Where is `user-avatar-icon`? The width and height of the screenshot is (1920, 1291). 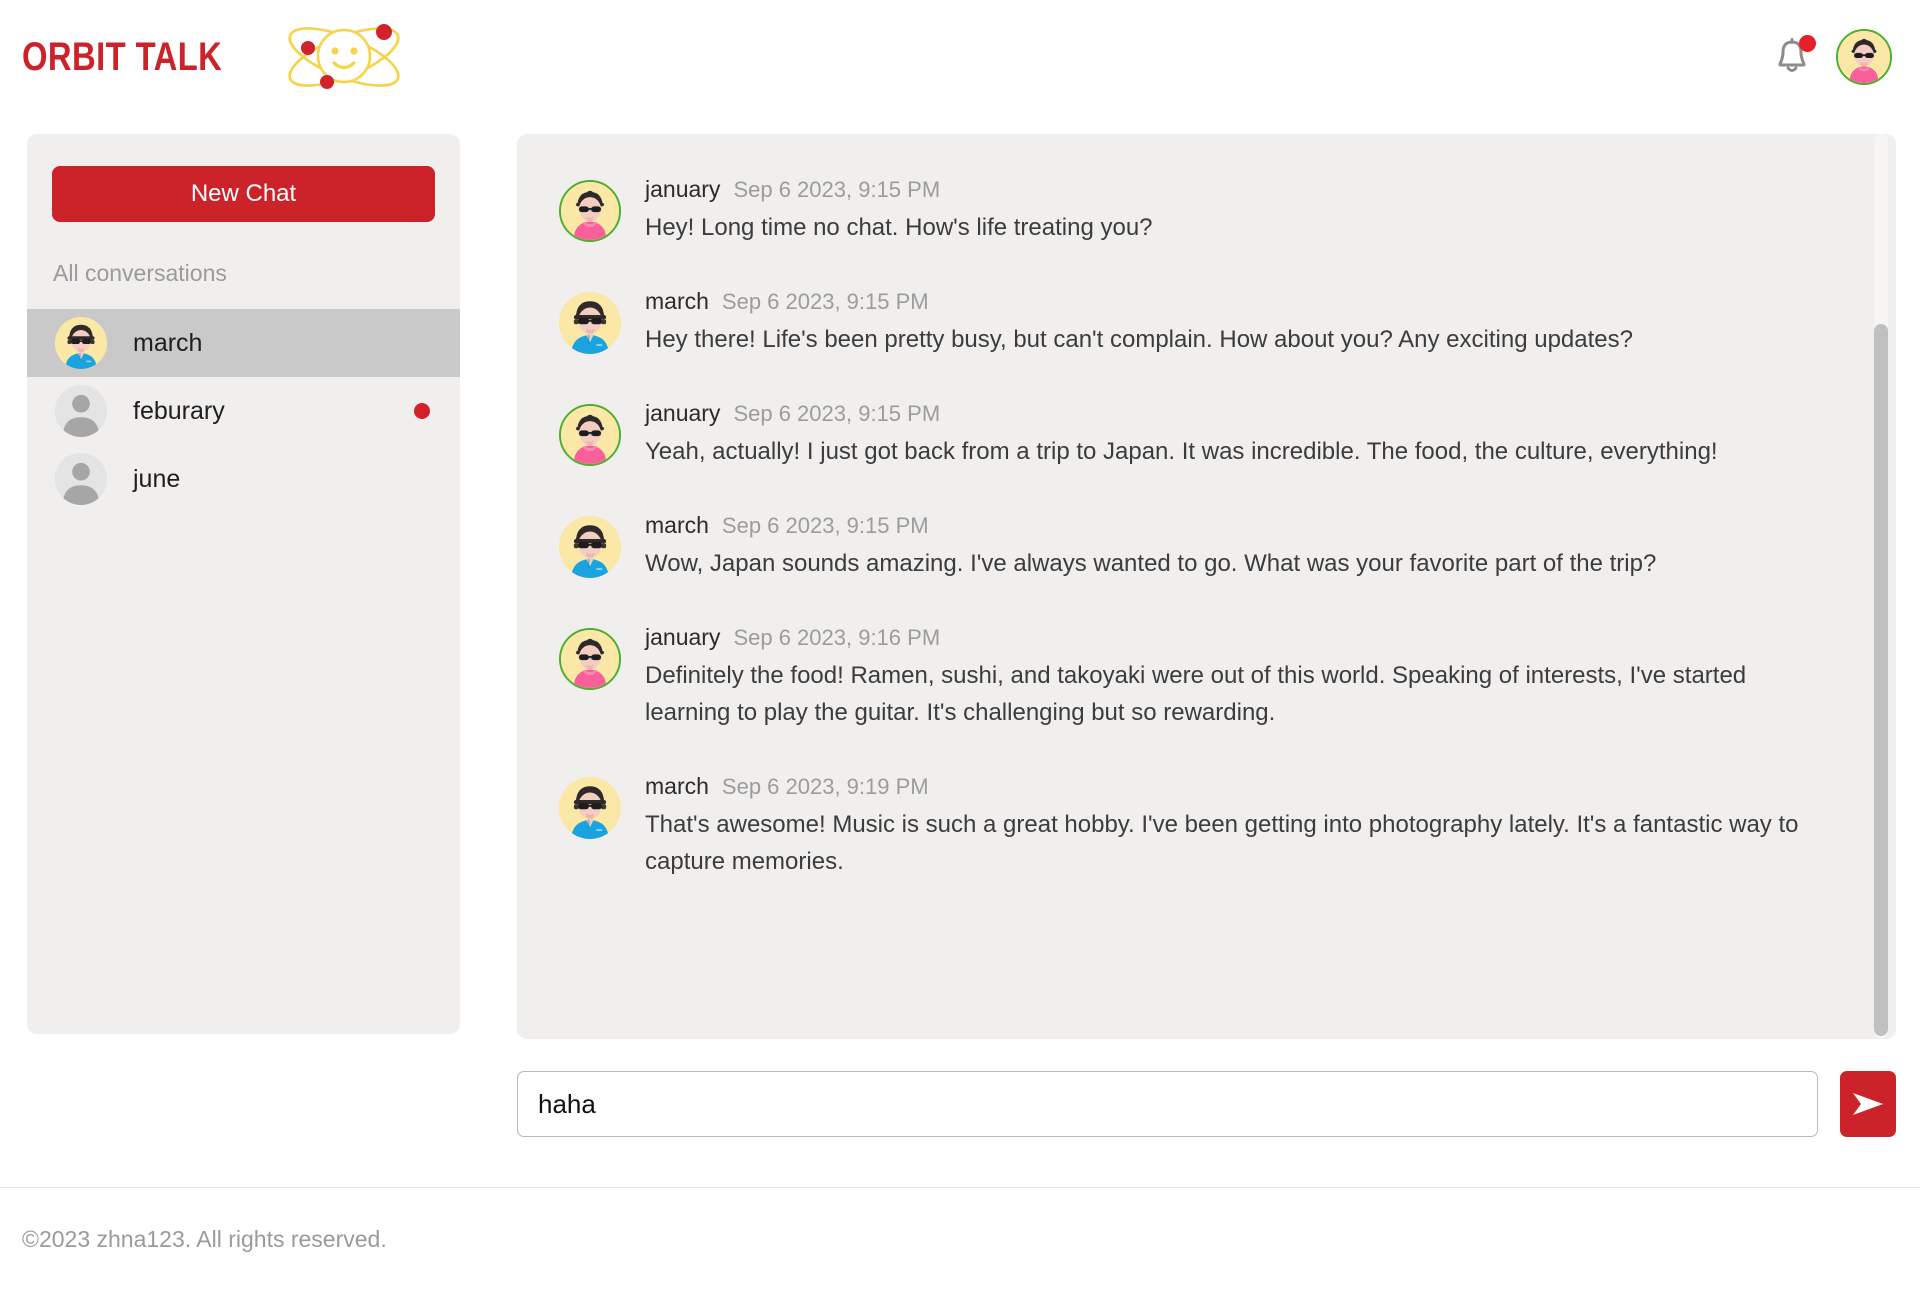 user-avatar-icon is located at coordinates (1864, 57).